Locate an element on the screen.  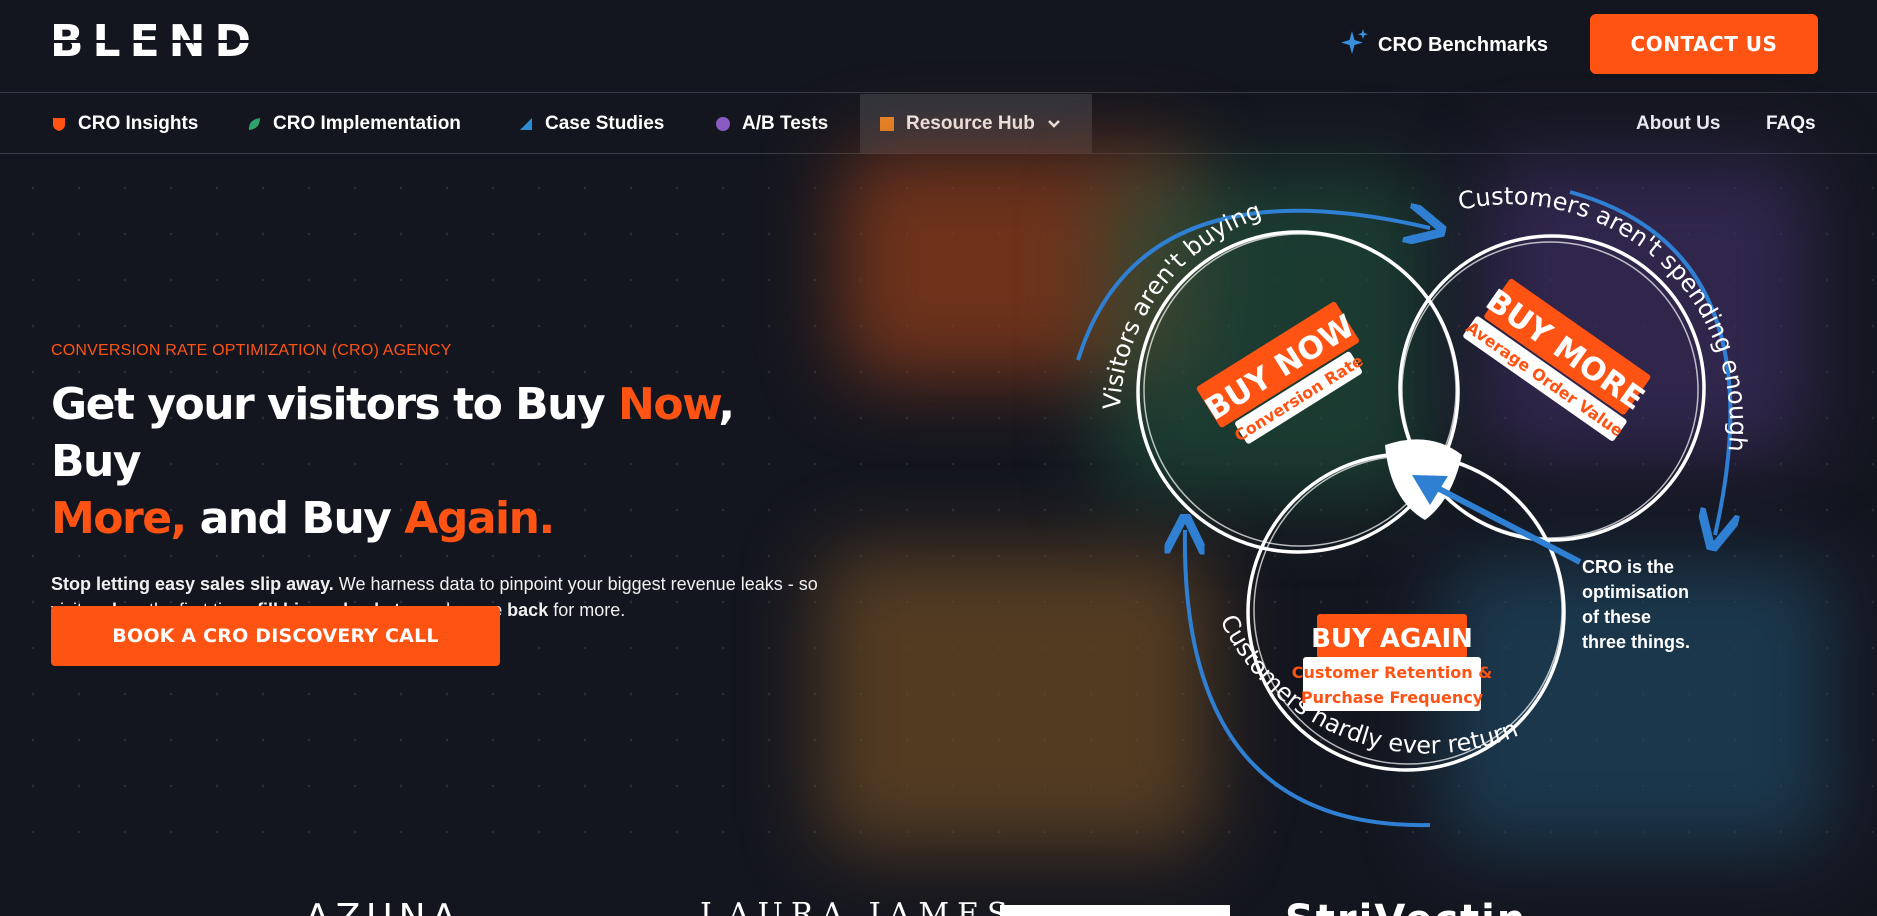
nav-item-faqs: FAQs is located at coordinates (1791, 123).